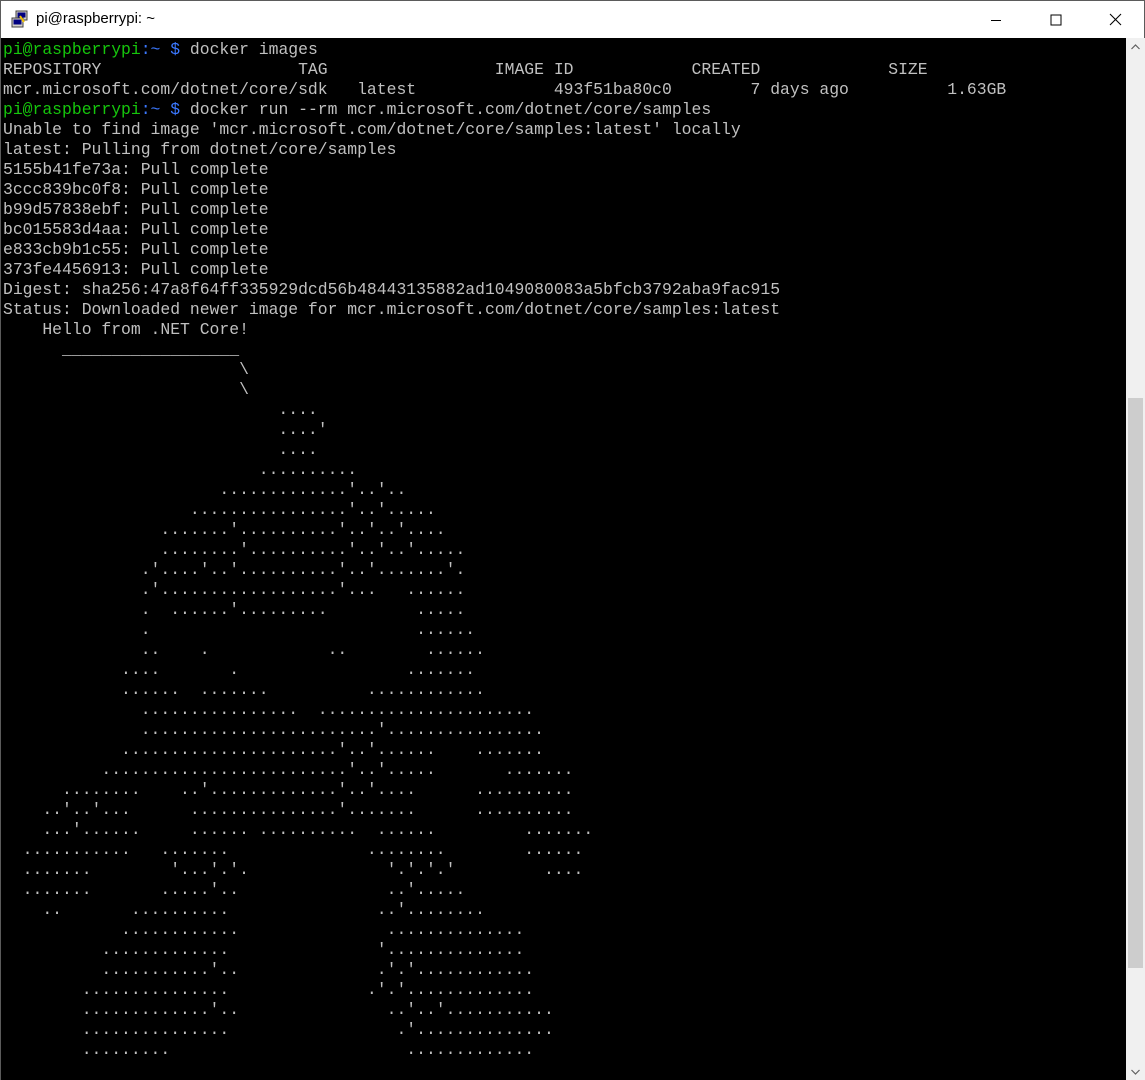 This screenshot has height=1080, width=1145. I want to click on output-line: 5155b41fe73a: Pull complete, so click(136, 169).